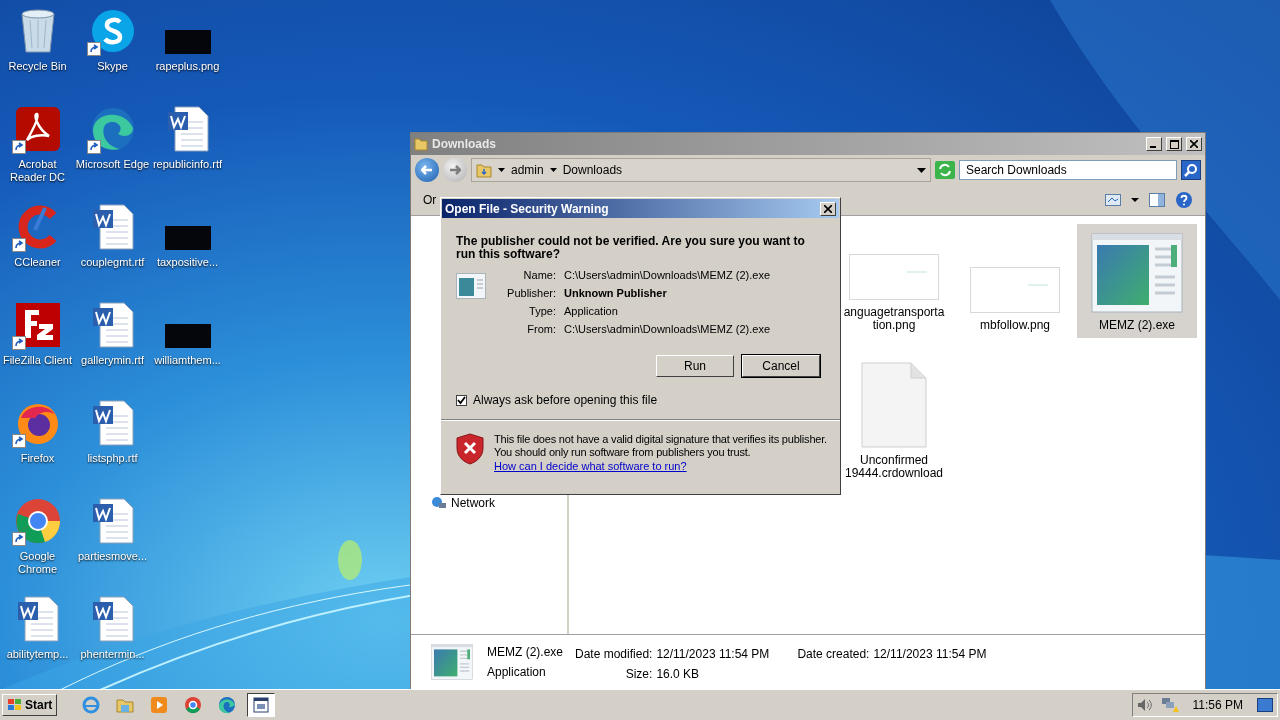 This screenshot has height=720, width=1280. What do you see at coordinates (112, 164) in the screenshot?
I see `desktop-icon-label: Microsoft Edge` at bounding box center [112, 164].